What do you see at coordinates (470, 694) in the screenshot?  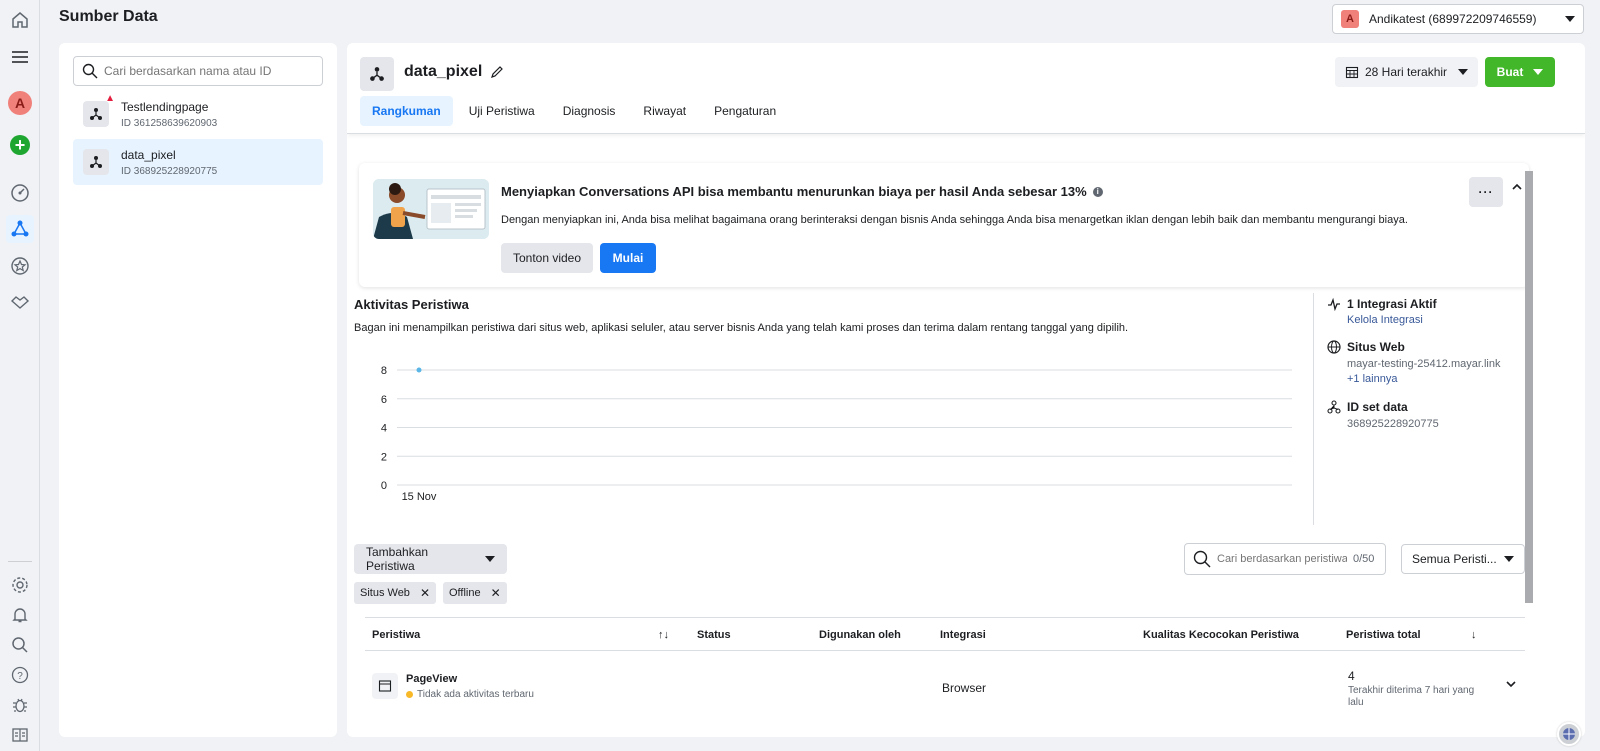 I see `event-status-note: Tidak ada aktivitas terbaru` at bounding box center [470, 694].